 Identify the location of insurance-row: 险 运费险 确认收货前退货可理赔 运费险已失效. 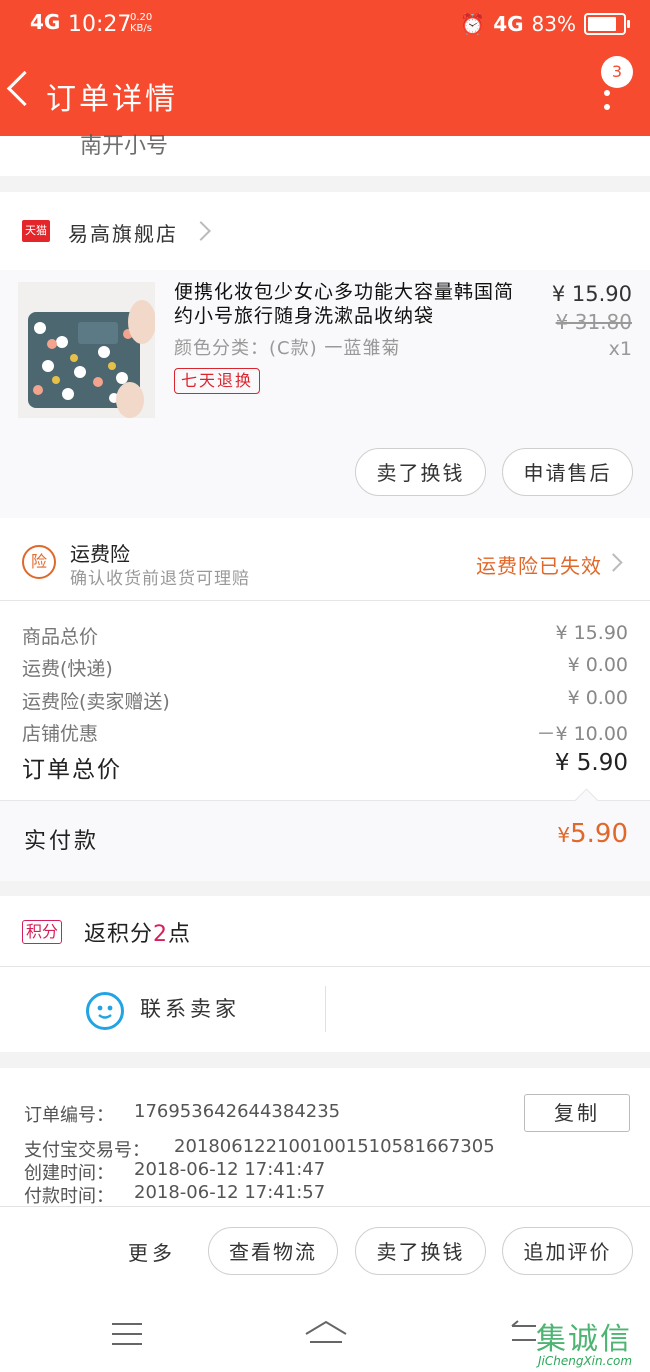
(325, 559).